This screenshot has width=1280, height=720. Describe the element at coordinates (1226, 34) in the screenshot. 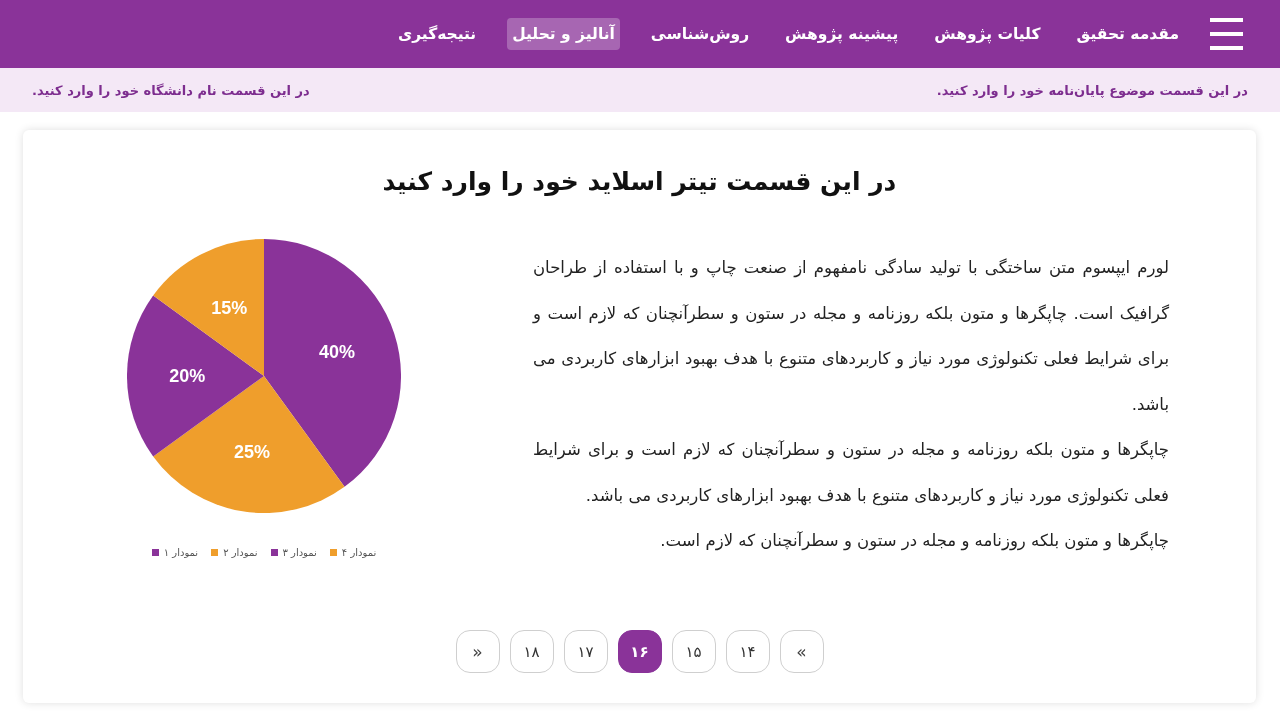

I see `menu-icon` at that location.